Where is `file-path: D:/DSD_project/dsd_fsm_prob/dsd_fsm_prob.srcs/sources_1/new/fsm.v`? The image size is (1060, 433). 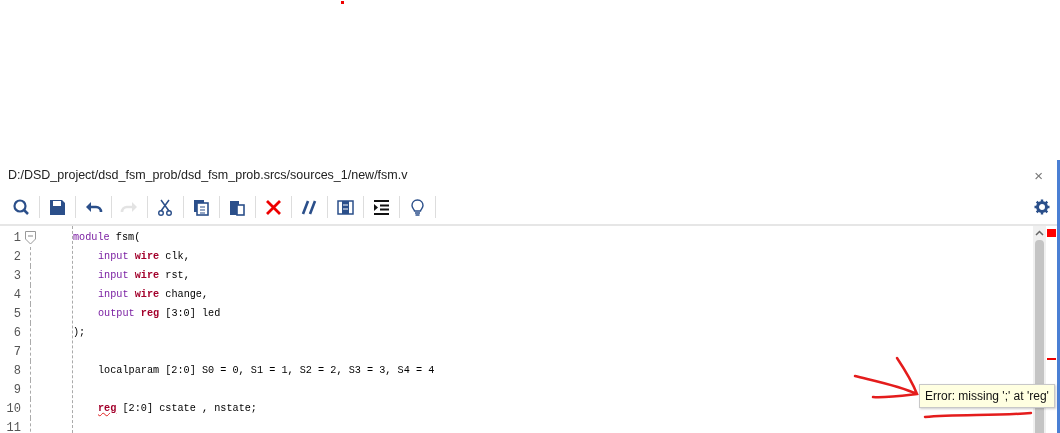 file-path: D:/DSD_project/dsd_fsm_prob/dsd_fsm_prob.srcs/sources_1/new/fsm.v is located at coordinates (208, 175).